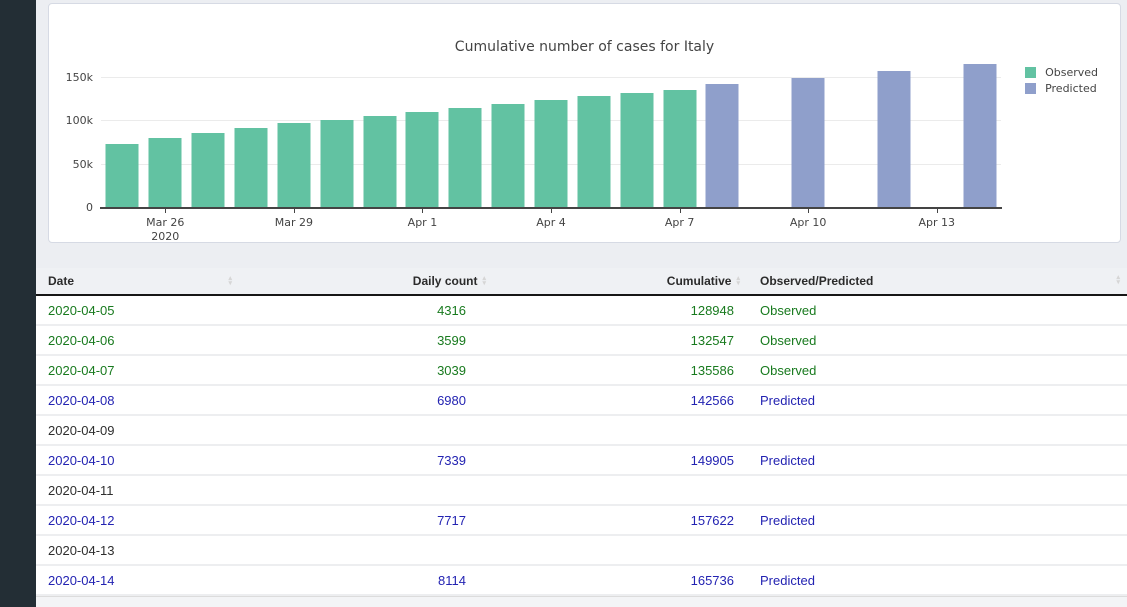 Image resolution: width=1127 pixels, height=607 pixels. I want to click on x-tick-label: Apr 4, so click(551, 222).